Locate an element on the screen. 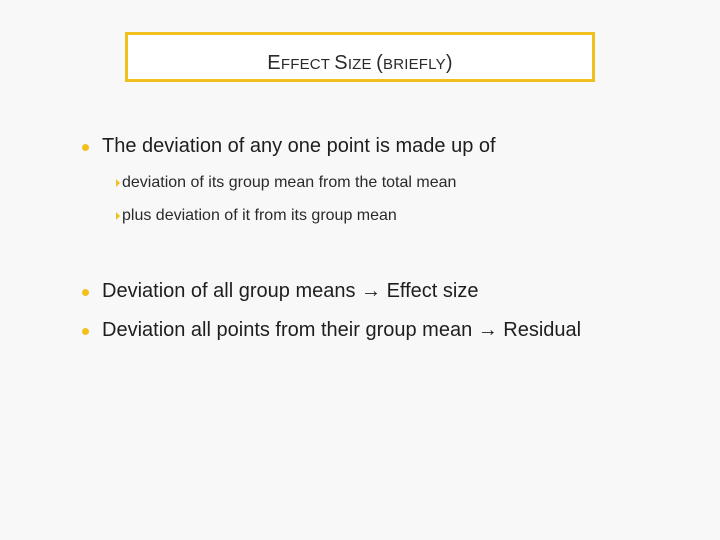 The width and height of the screenshot is (720, 540). title-part: IZE is located at coordinates (362, 64).